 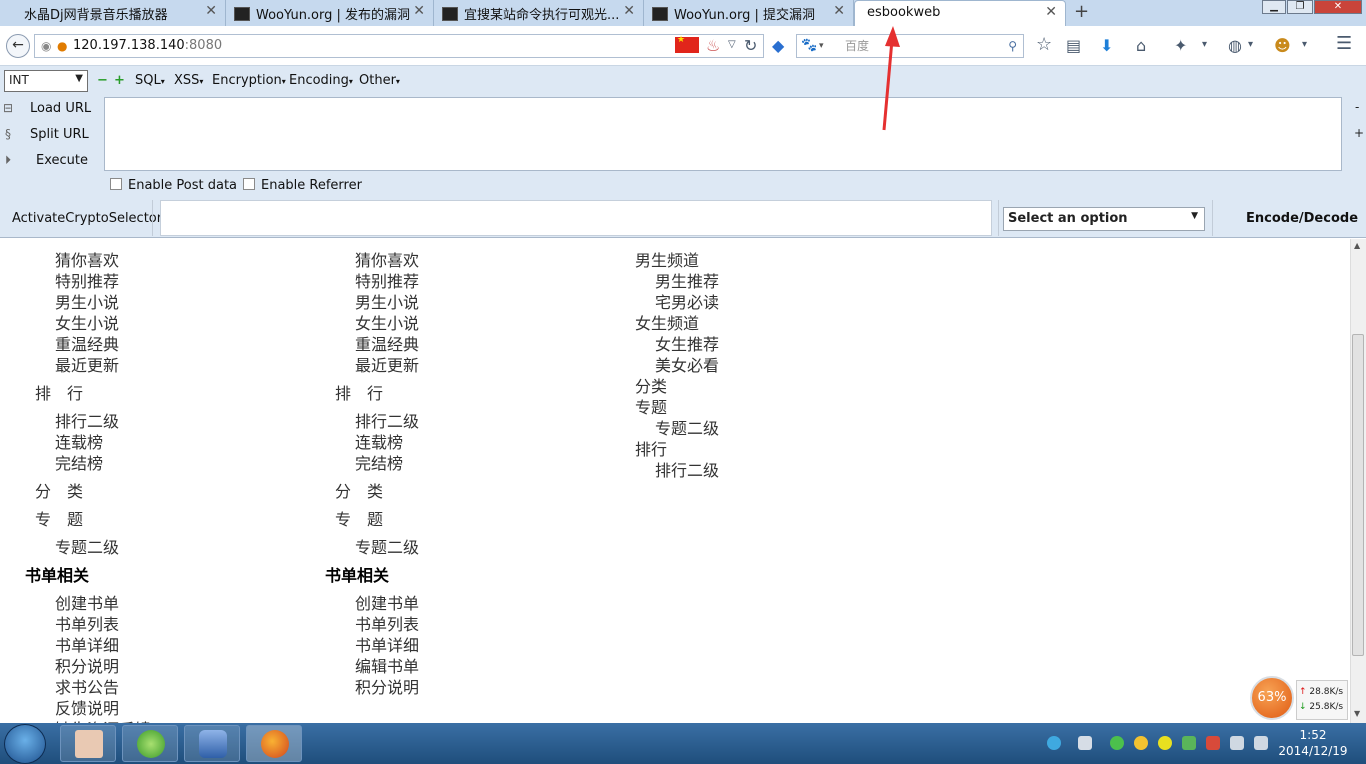 I want to click on scrollbar-thumb, so click(x=1358, y=495).